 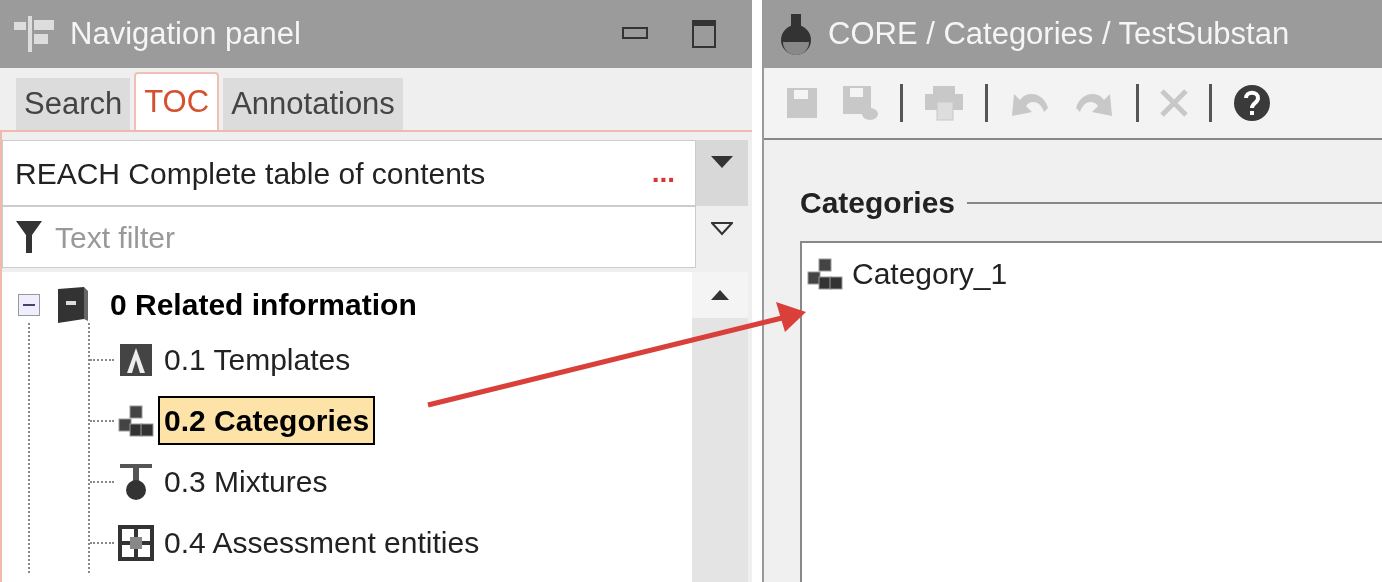 I want to click on flask-icon, so click(x=136, y=481).